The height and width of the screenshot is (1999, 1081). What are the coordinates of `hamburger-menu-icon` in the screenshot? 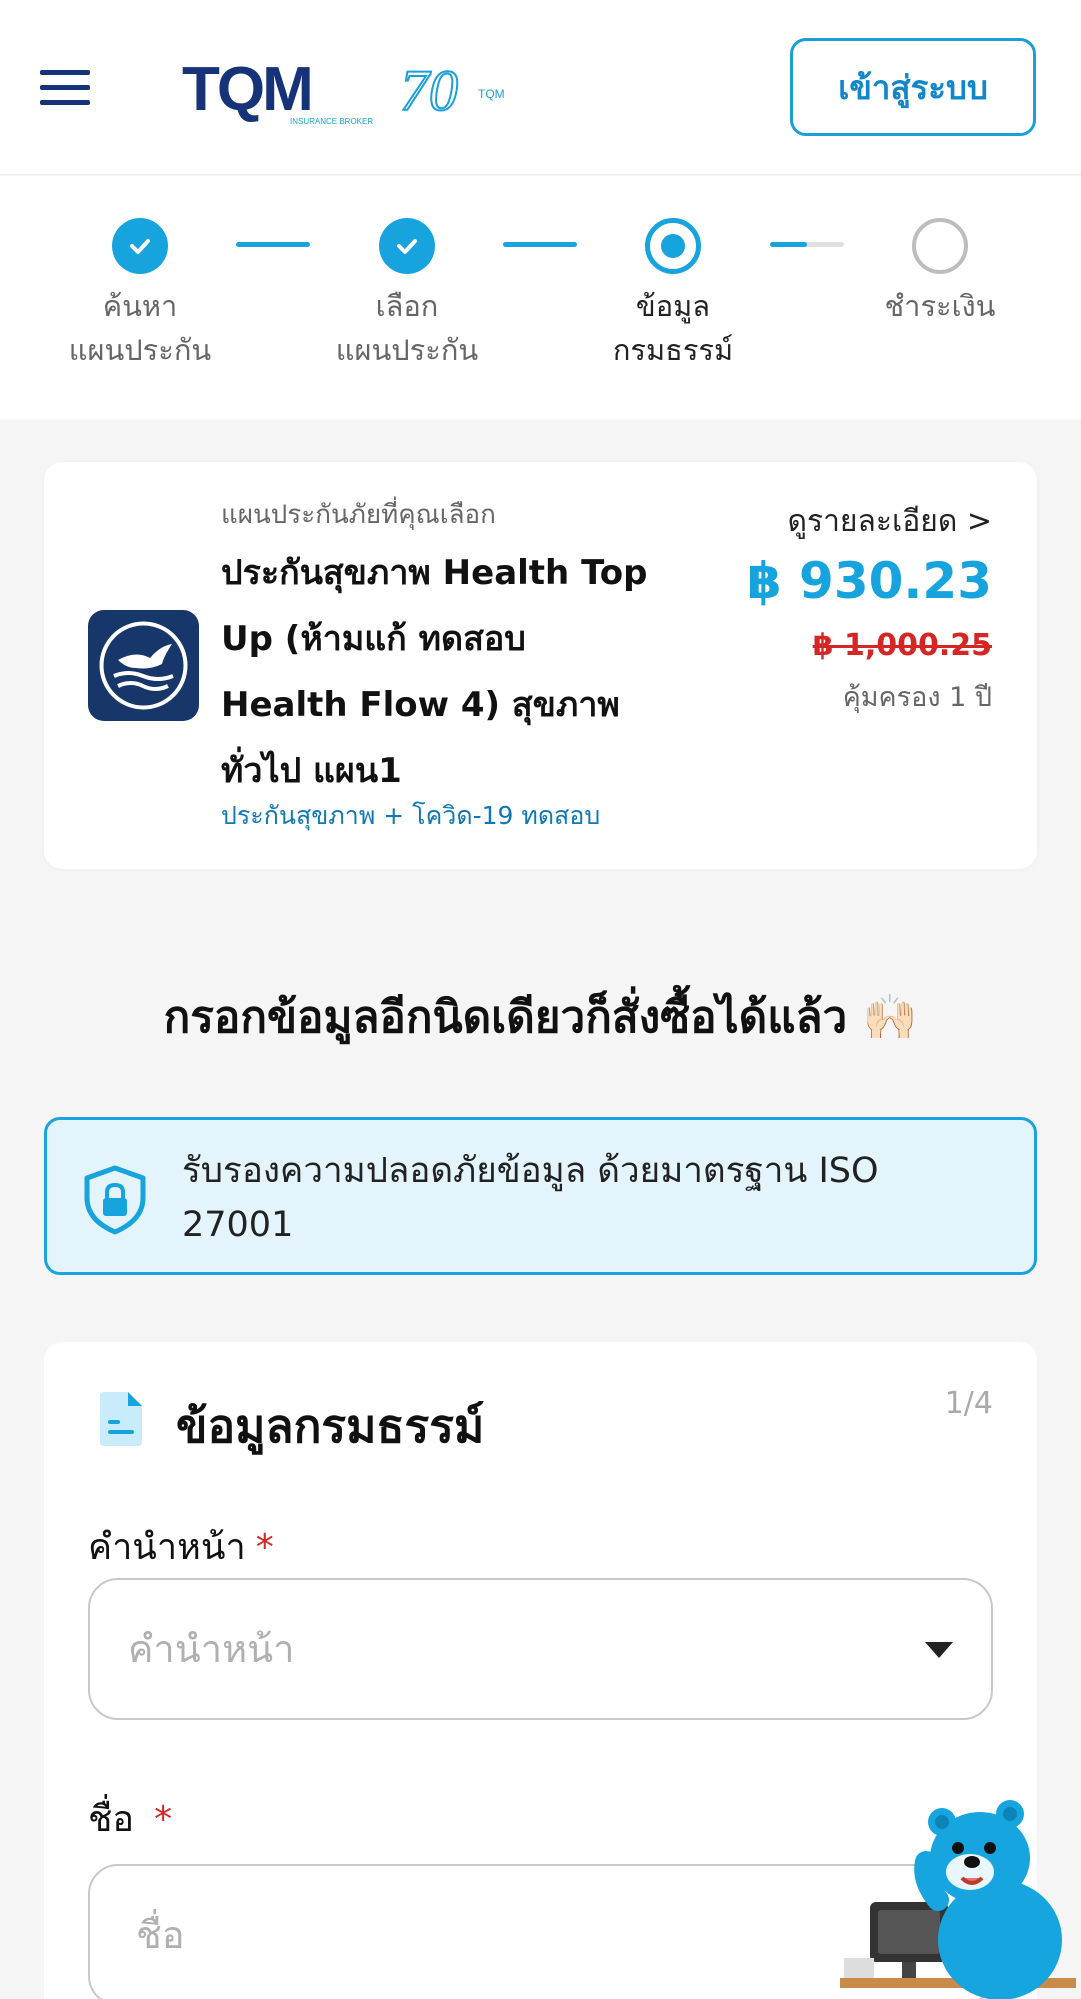 It's located at (66, 88).